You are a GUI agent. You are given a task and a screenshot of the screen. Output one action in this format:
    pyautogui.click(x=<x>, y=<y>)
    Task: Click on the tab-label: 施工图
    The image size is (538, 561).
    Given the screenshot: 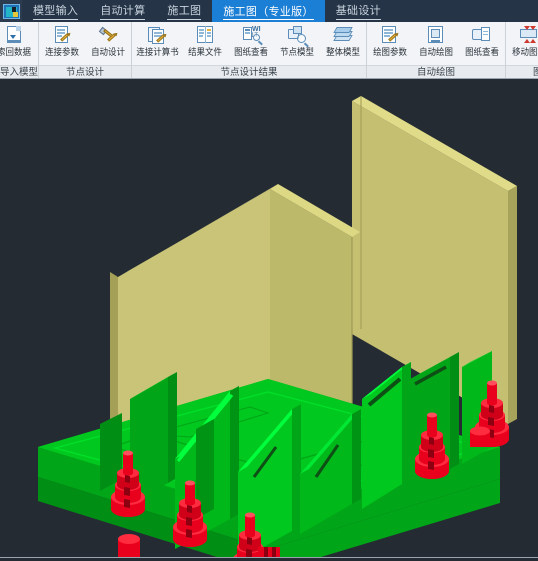 What is the action you would take?
    pyautogui.click(x=184, y=11)
    